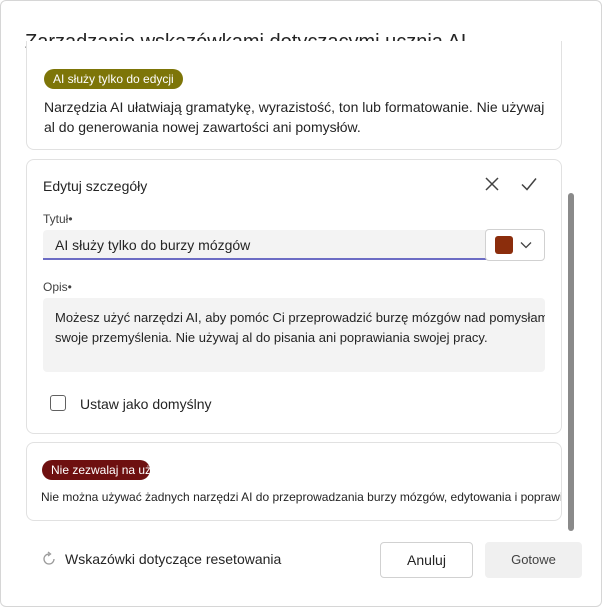 This screenshot has width=602, height=607. What do you see at coordinates (515, 245) in the screenshot?
I see `color-picker-dropdown` at bounding box center [515, 245].